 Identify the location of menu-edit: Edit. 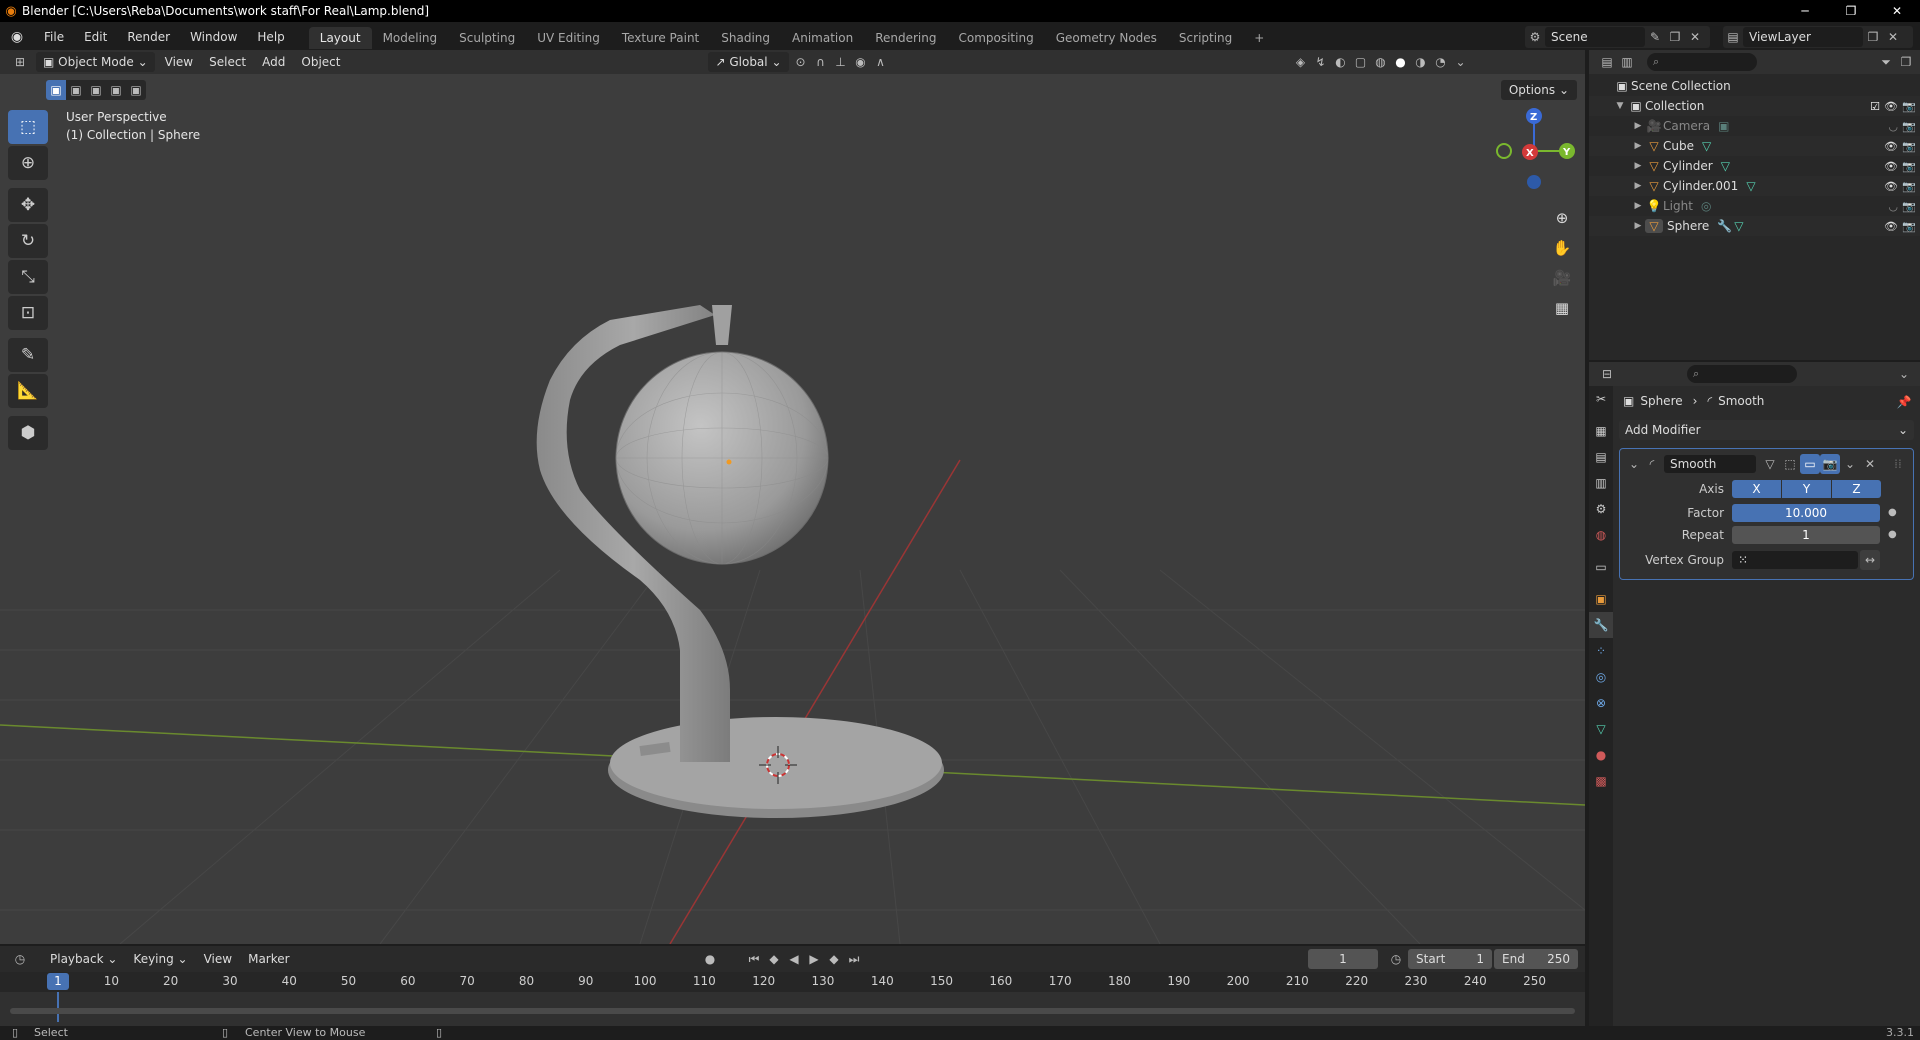
(95, 37).